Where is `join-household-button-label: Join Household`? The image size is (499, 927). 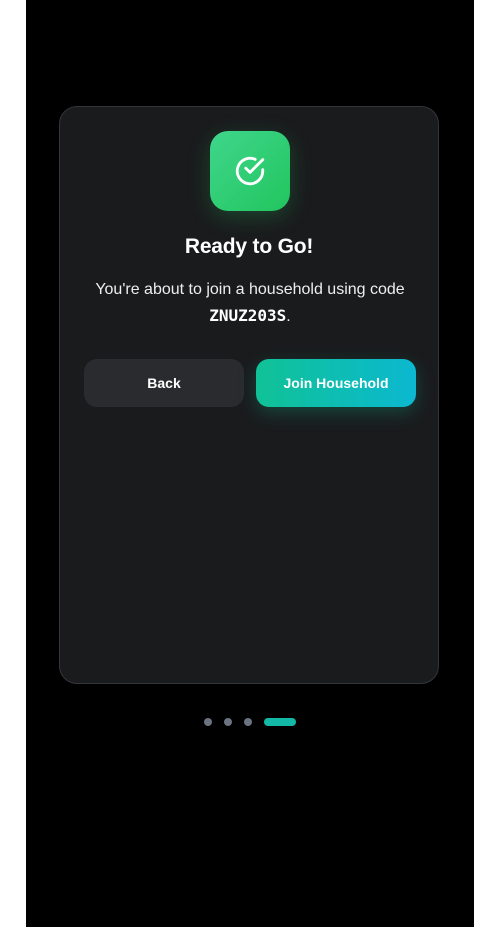 join-household-button-label: Join Household is located at coordinates (336, 383).